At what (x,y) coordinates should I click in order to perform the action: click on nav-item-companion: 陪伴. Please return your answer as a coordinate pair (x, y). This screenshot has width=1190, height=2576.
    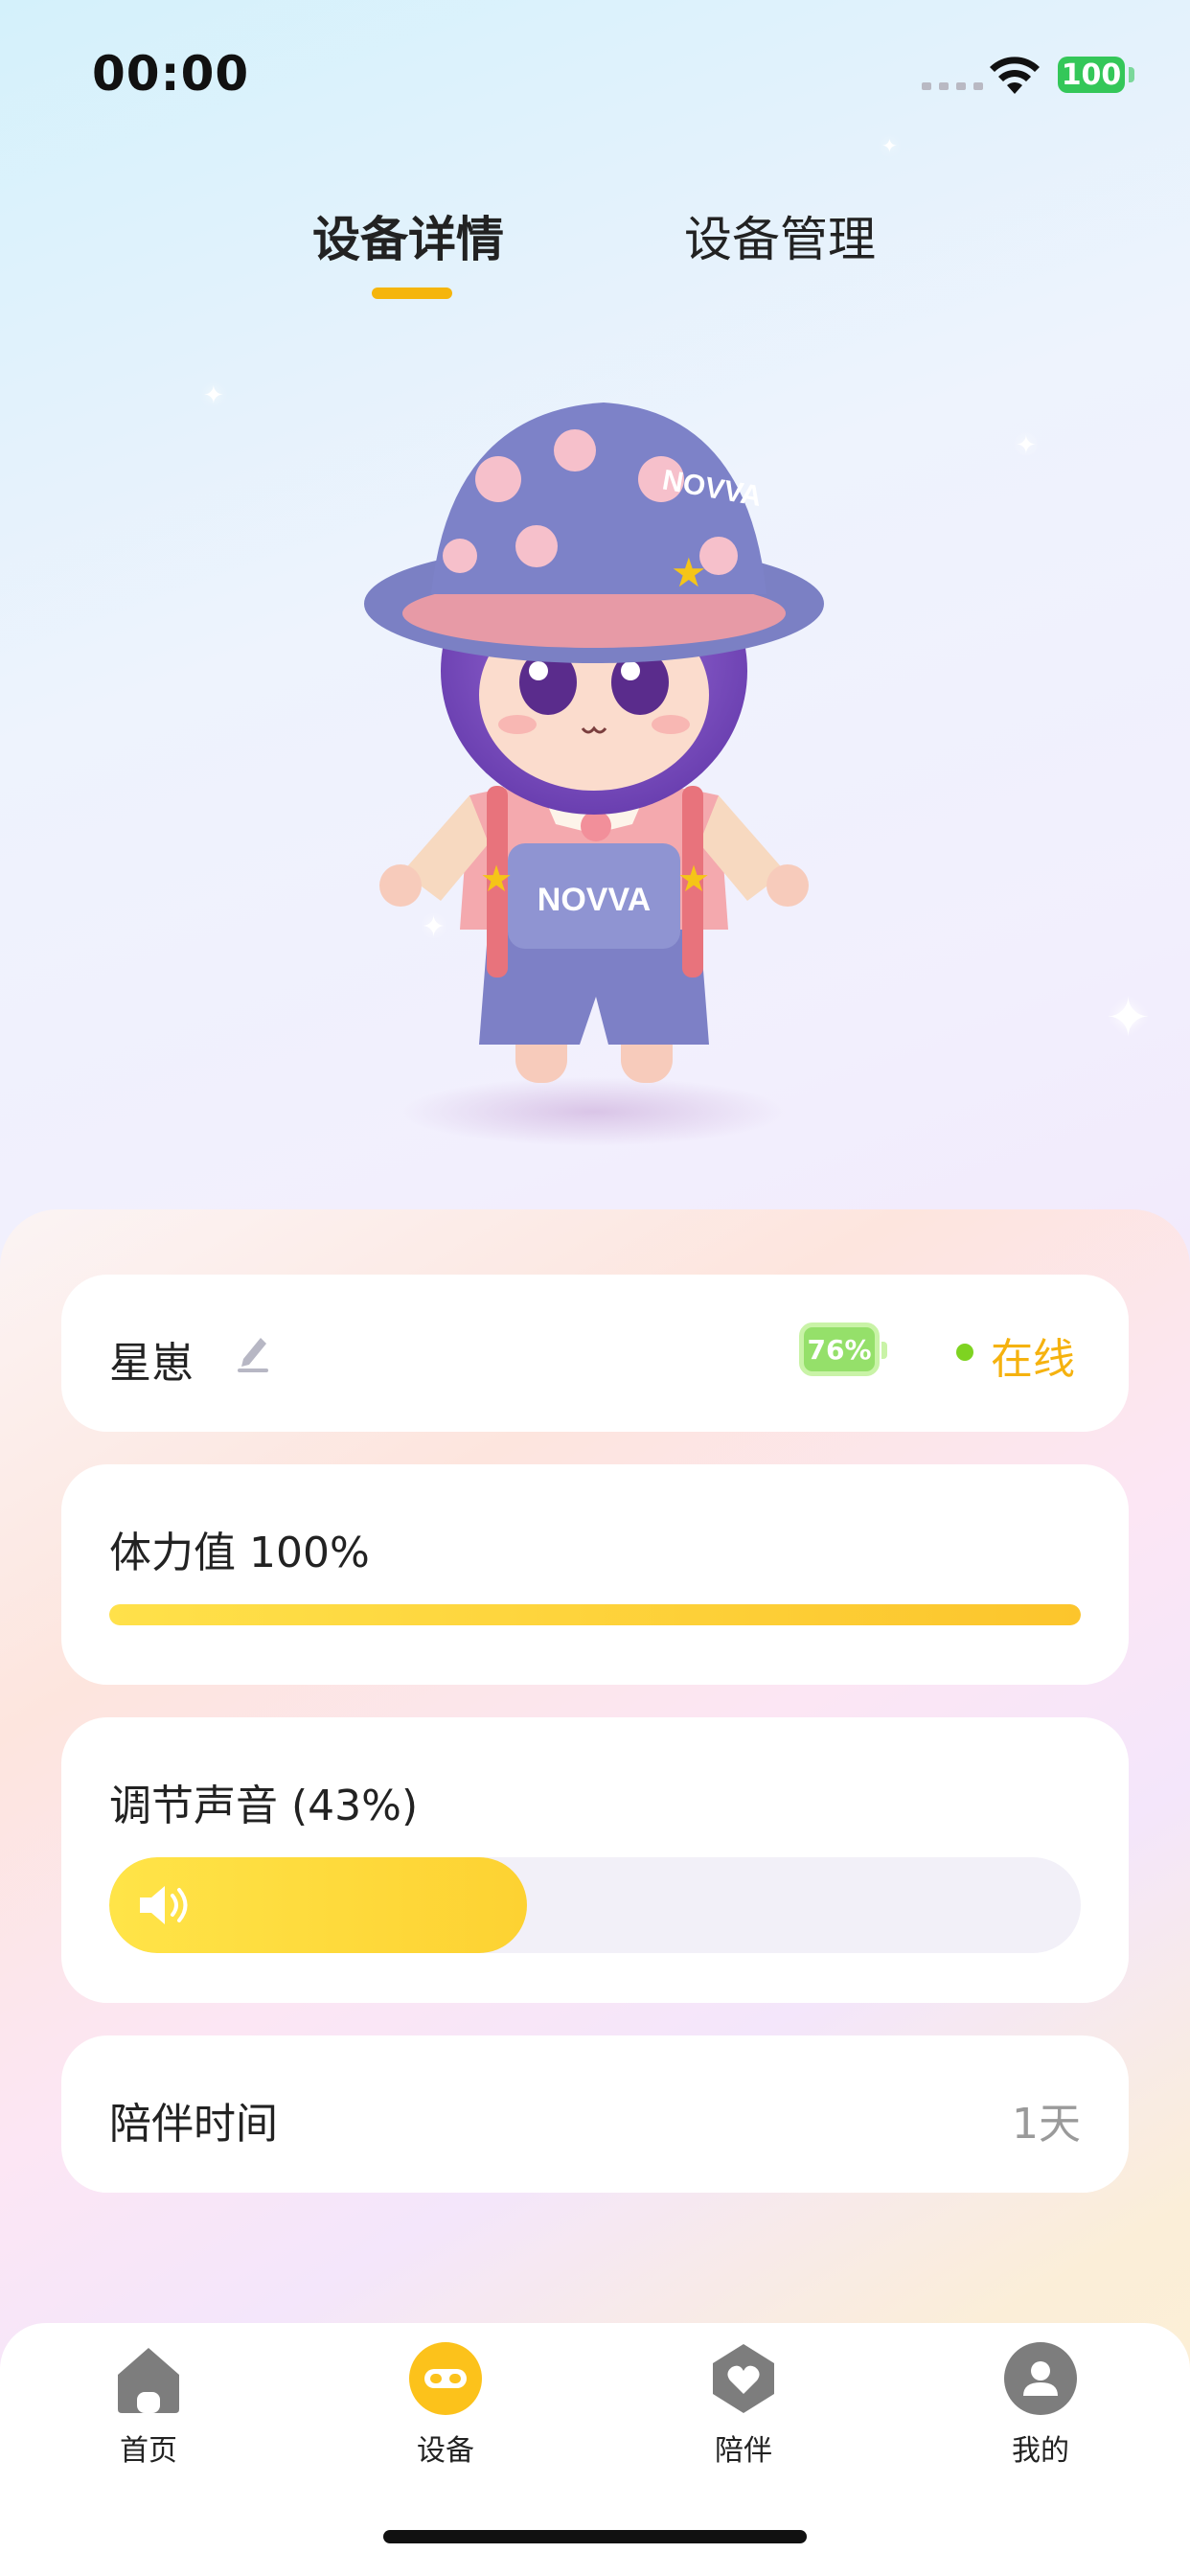
    Looking at the image, I should click on (744, 2405).